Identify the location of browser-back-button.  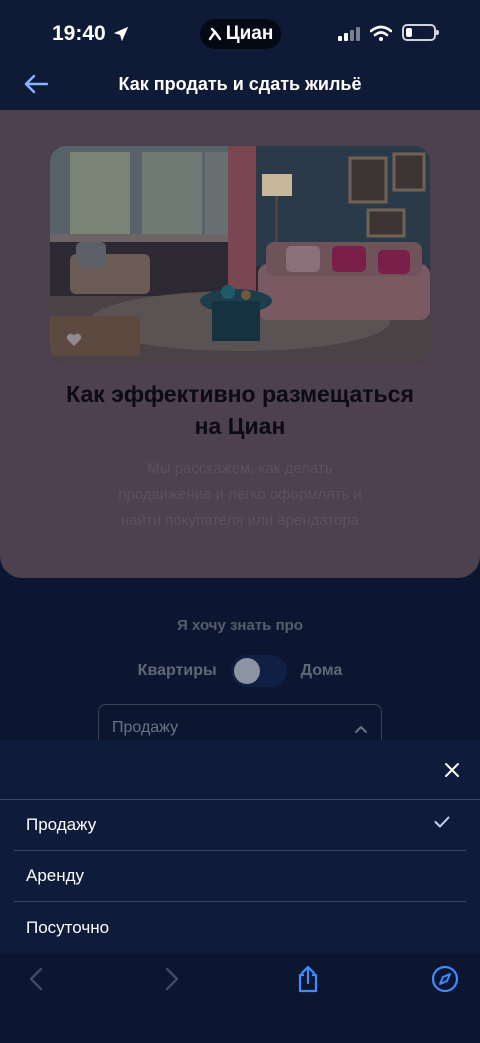
(36, 979).